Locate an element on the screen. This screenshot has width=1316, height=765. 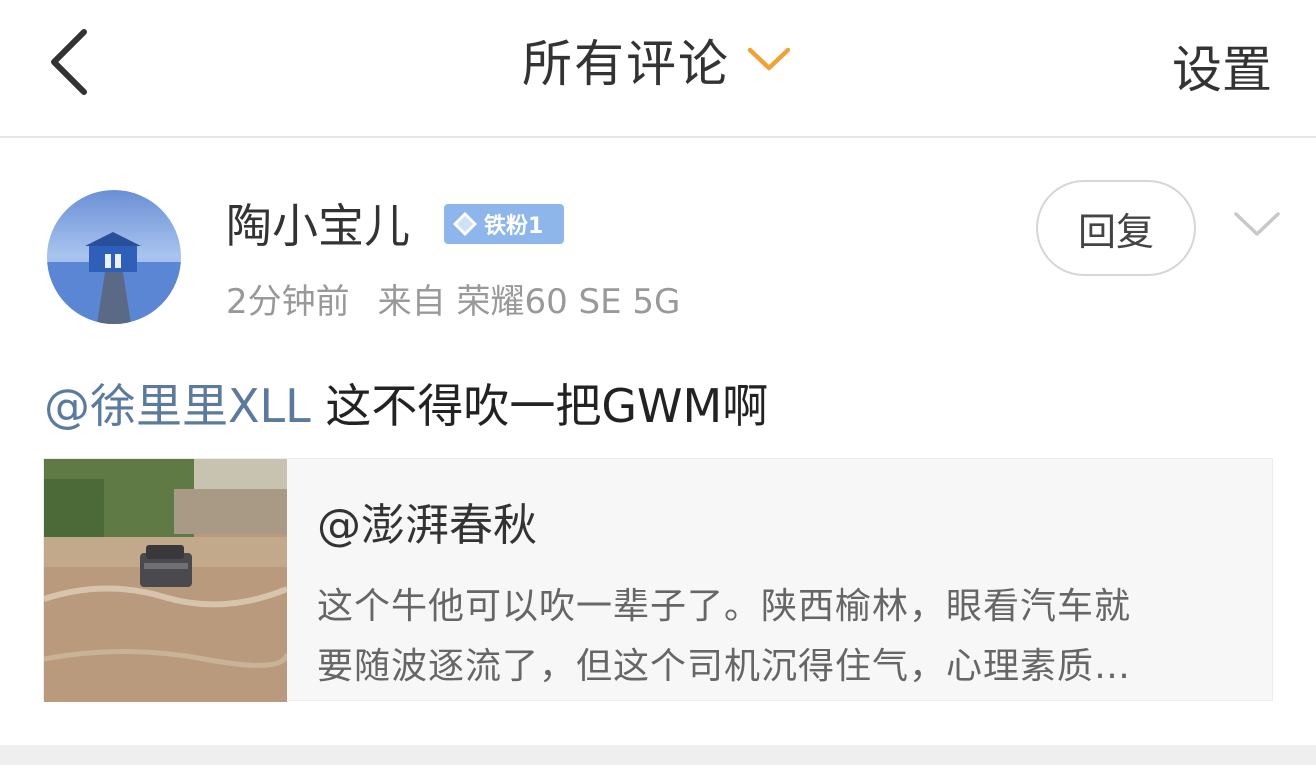
comment-source: 来自 荣耀60 SE 5G is located at coordinates (529, 302).